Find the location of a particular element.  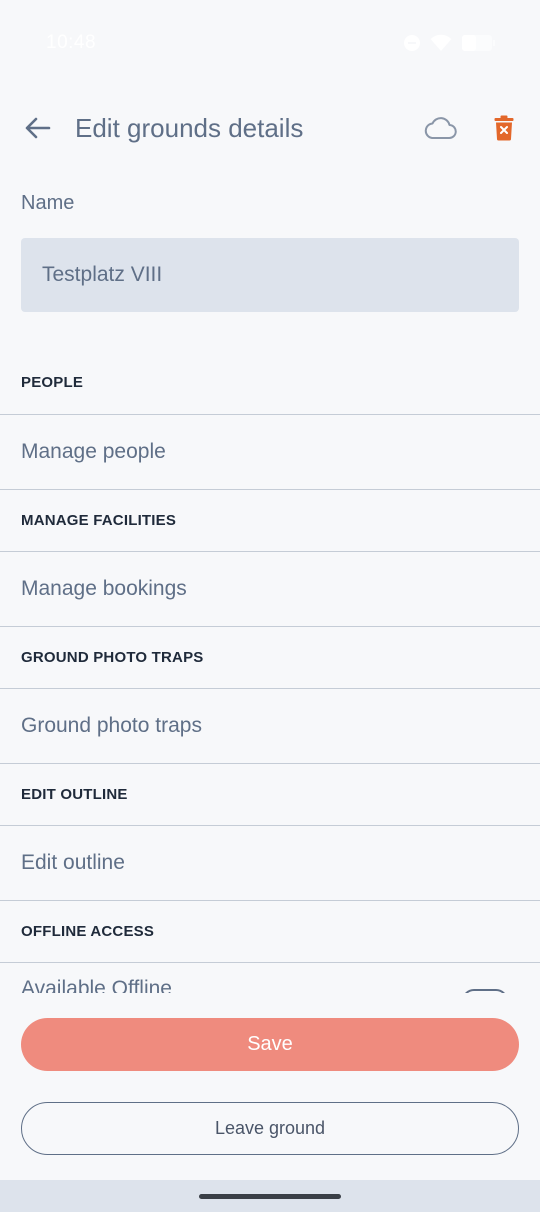

cloud-icon is located at coordinates (440, 130).